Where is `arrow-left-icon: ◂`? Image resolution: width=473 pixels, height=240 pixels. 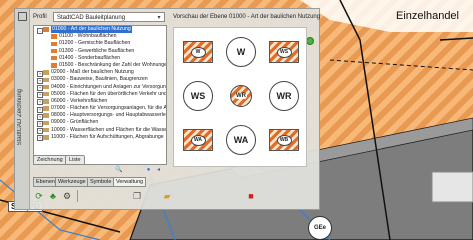
arrow-left-icon: ◂ is located at coordinates (158, 170).